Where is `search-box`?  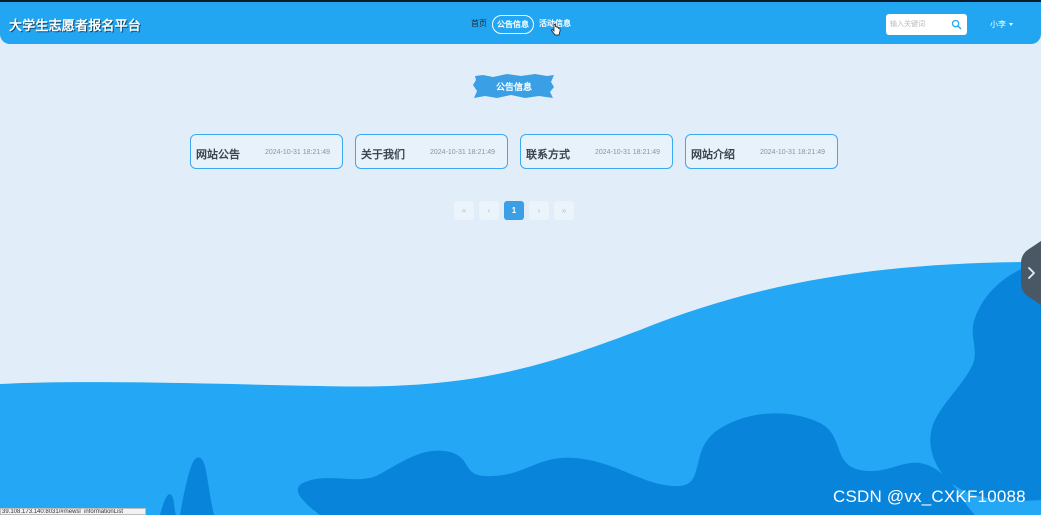 search-box is located at coordinates (926, 24).